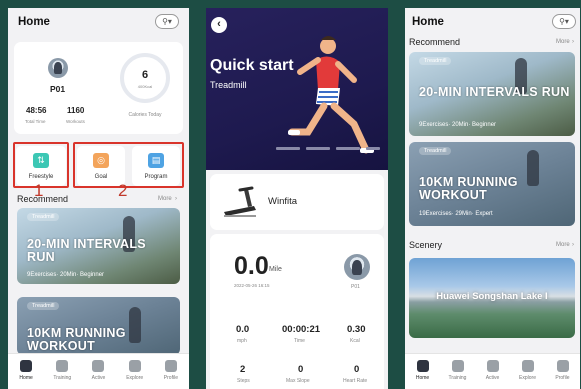  I want to click on treadmill-icon, so click(240, 201).